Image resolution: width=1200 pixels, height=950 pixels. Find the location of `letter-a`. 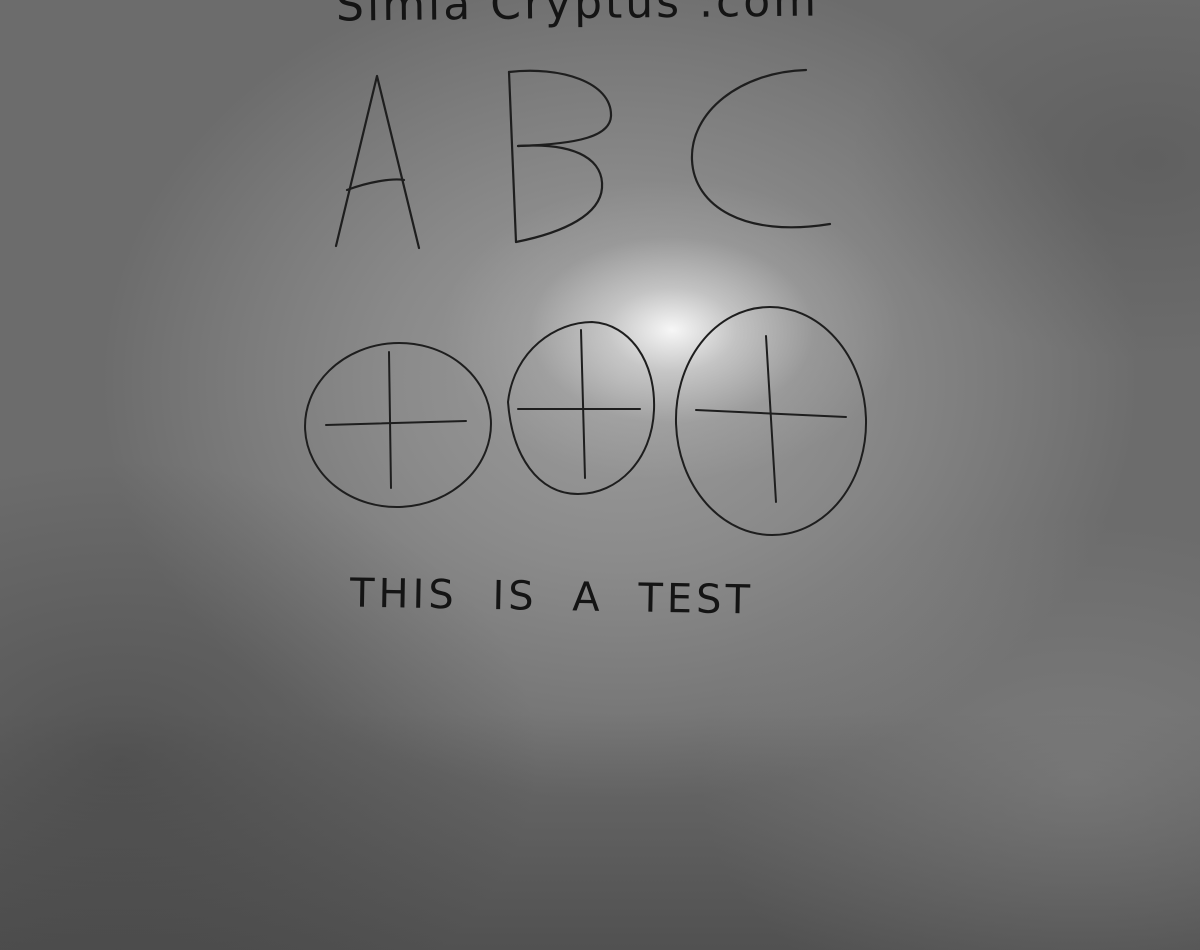

letter-a is located at coordinates (377, 162).